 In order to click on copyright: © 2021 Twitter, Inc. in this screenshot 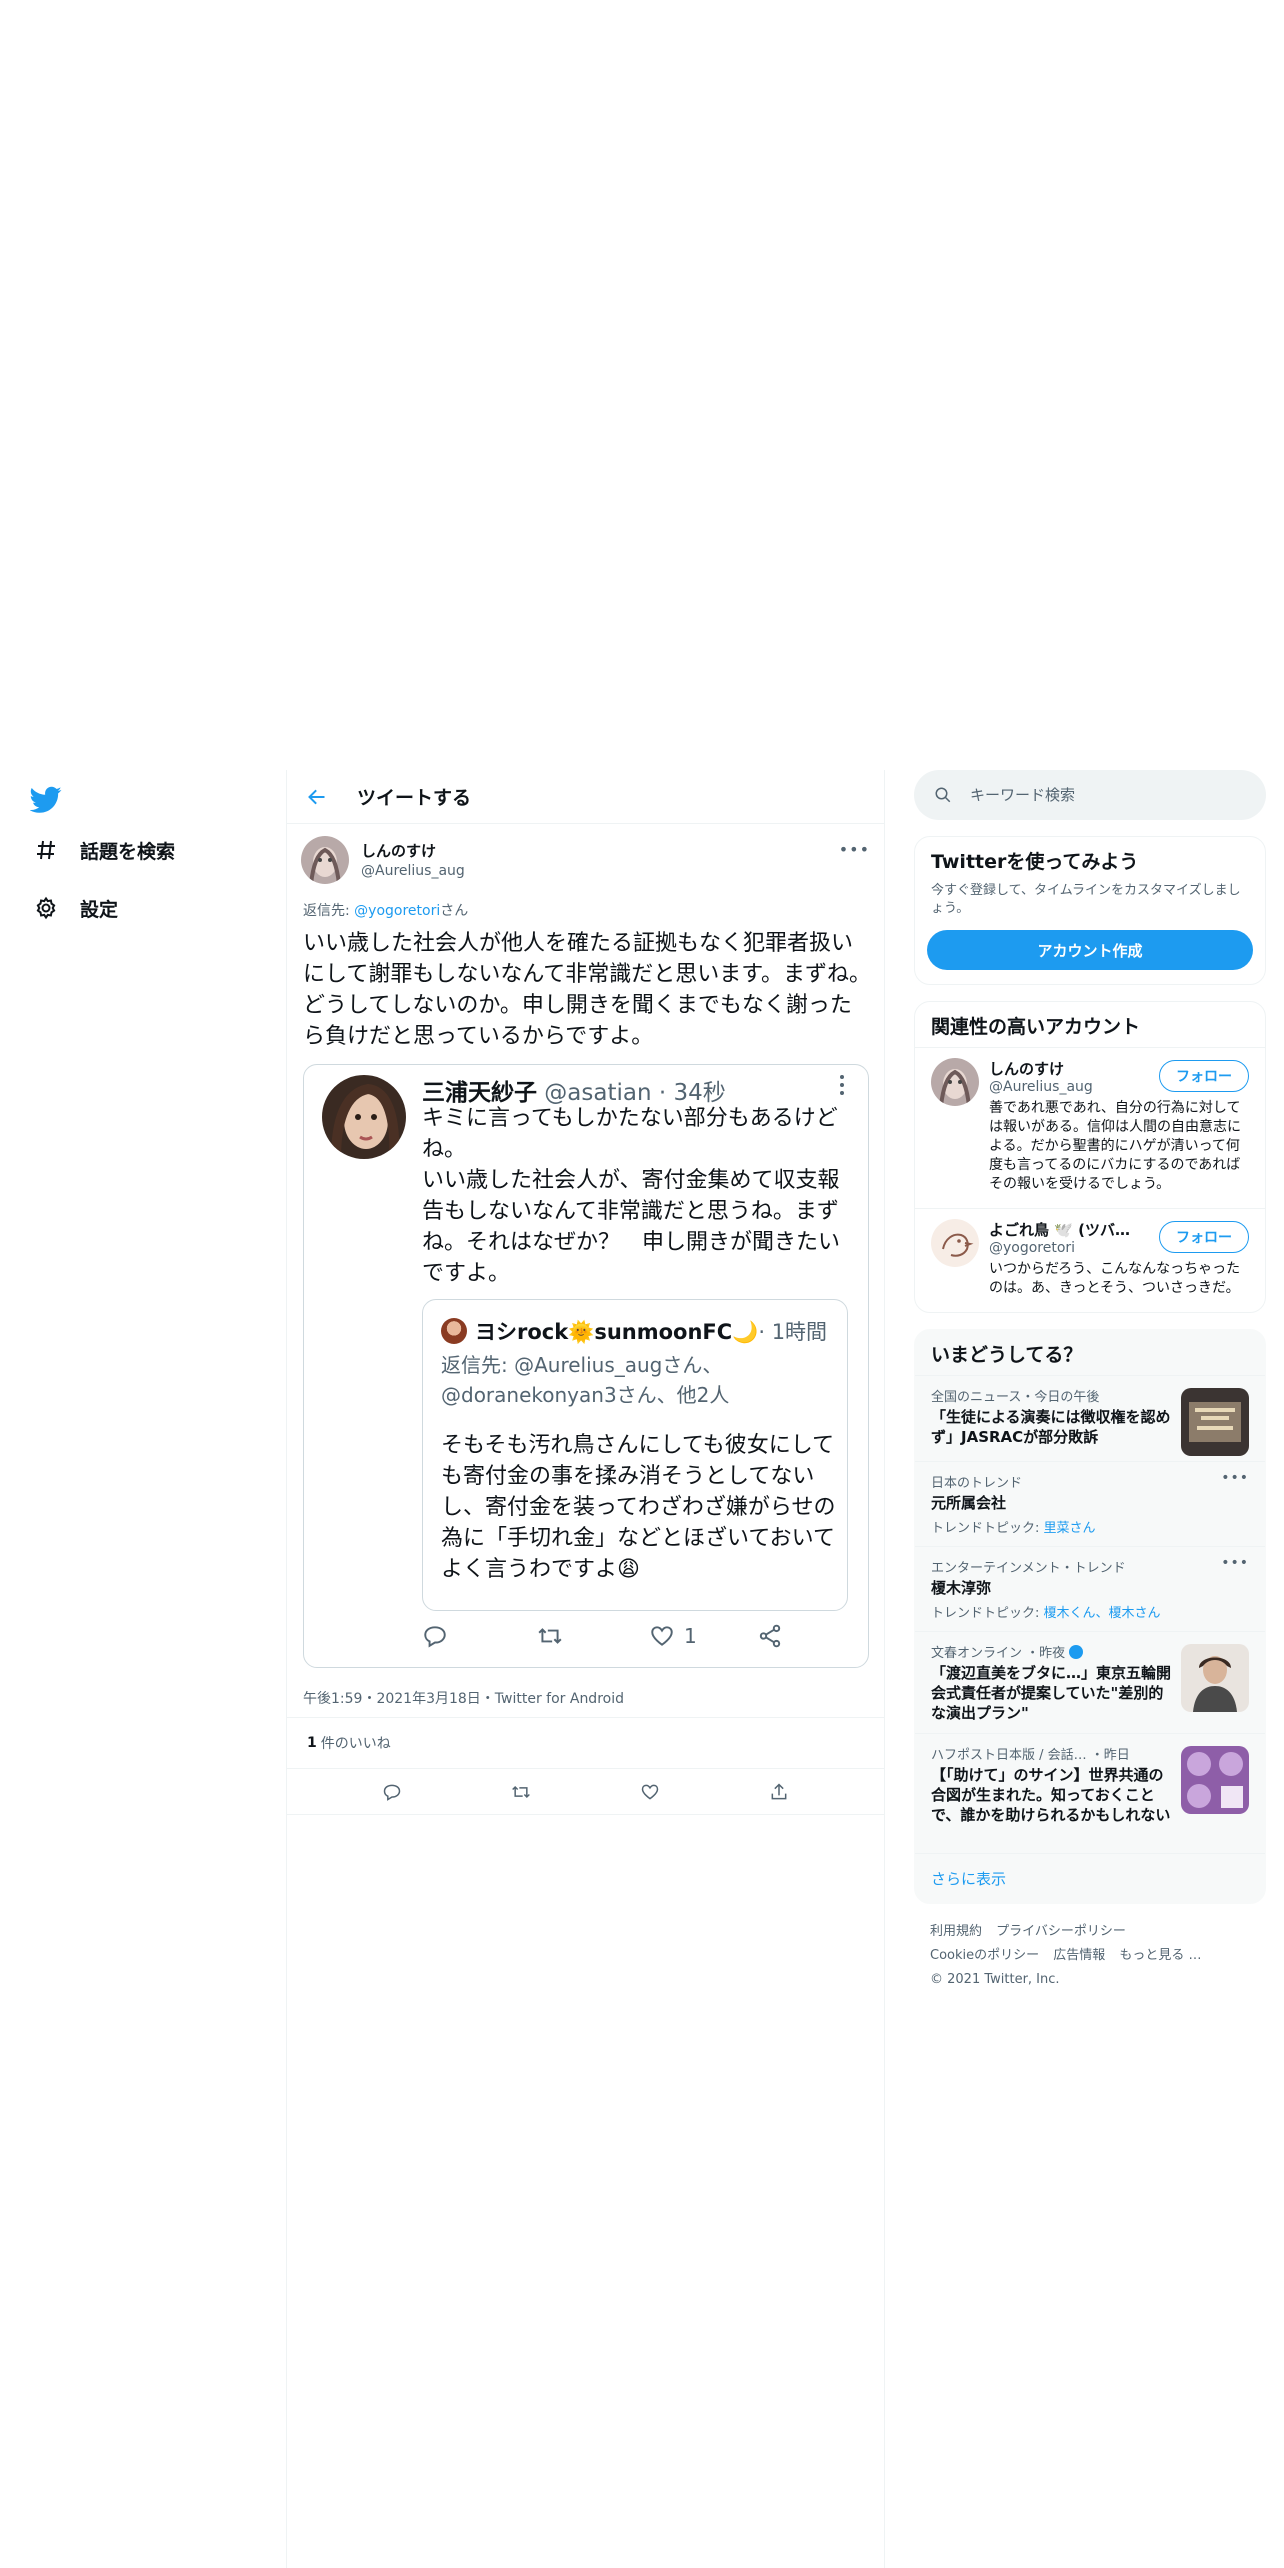, I will do `click(995, 1979)`.